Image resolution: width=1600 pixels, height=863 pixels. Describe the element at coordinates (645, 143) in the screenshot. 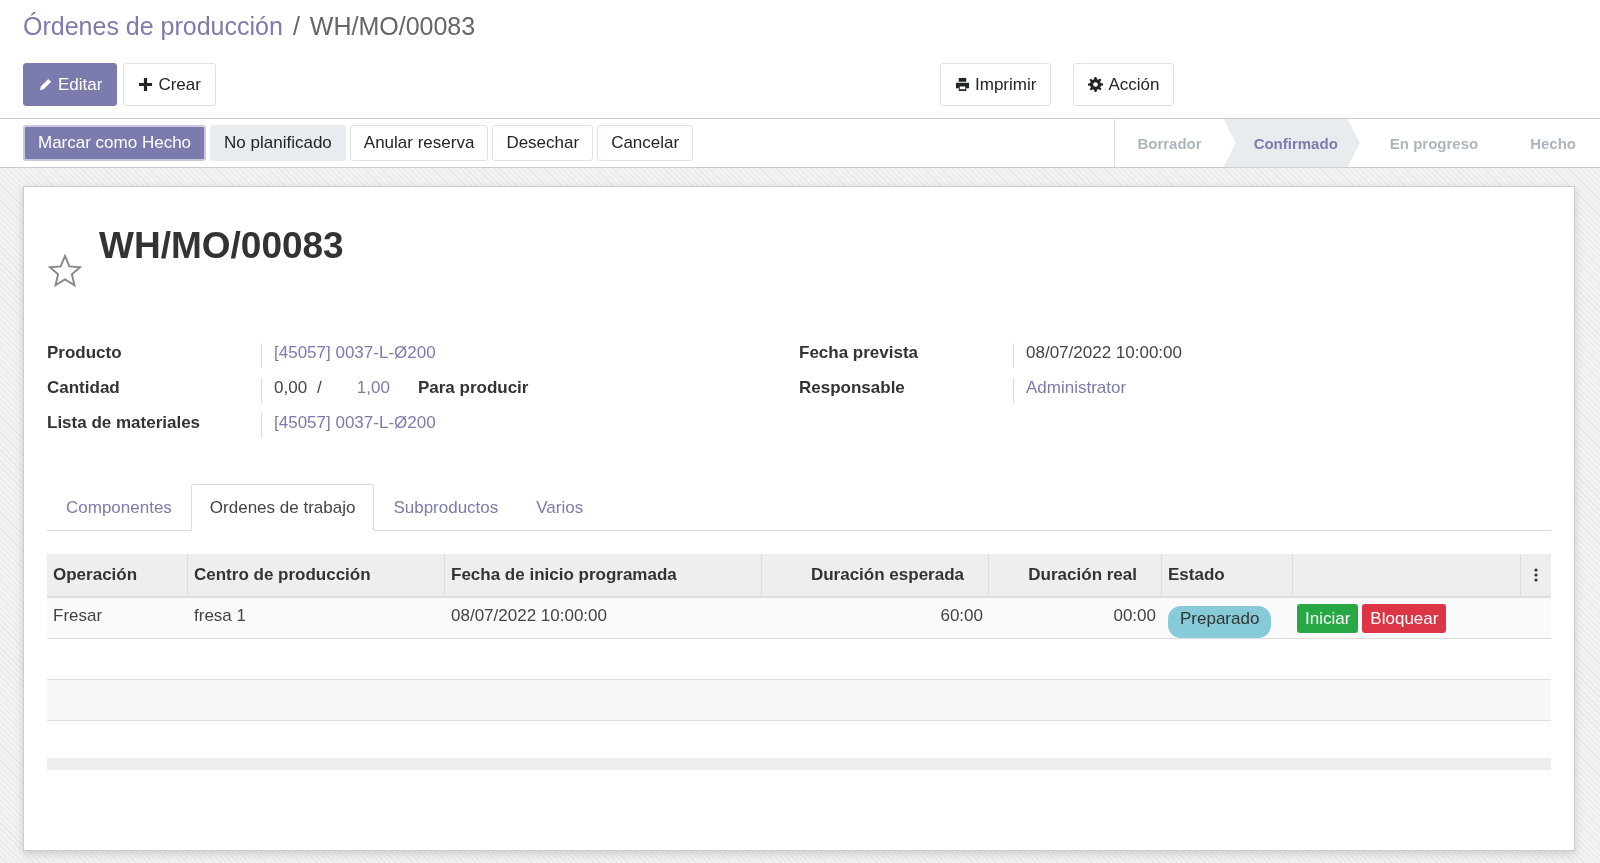

I see `action-button: Cancelar` at that location.